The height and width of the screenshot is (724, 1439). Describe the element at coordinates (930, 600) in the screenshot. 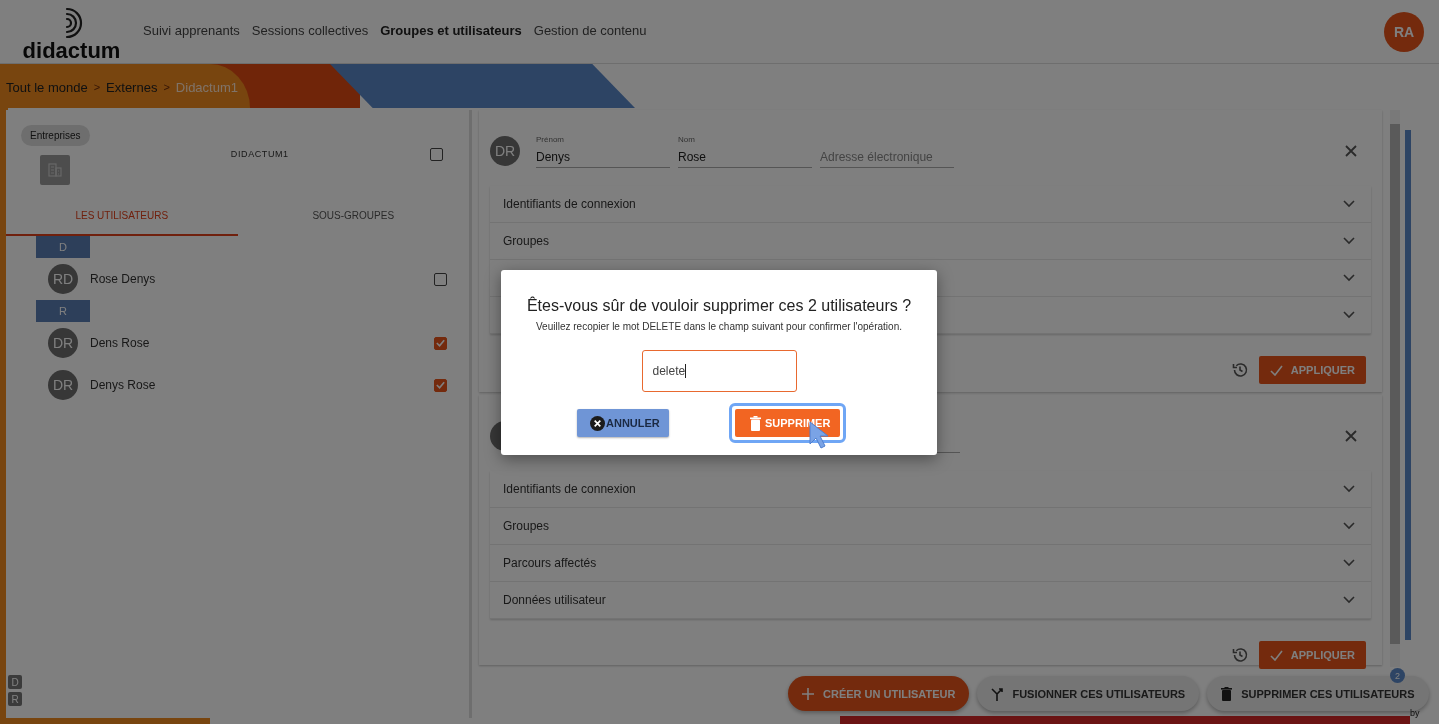

I see `accordion-row: Données utilisateur` at that location.